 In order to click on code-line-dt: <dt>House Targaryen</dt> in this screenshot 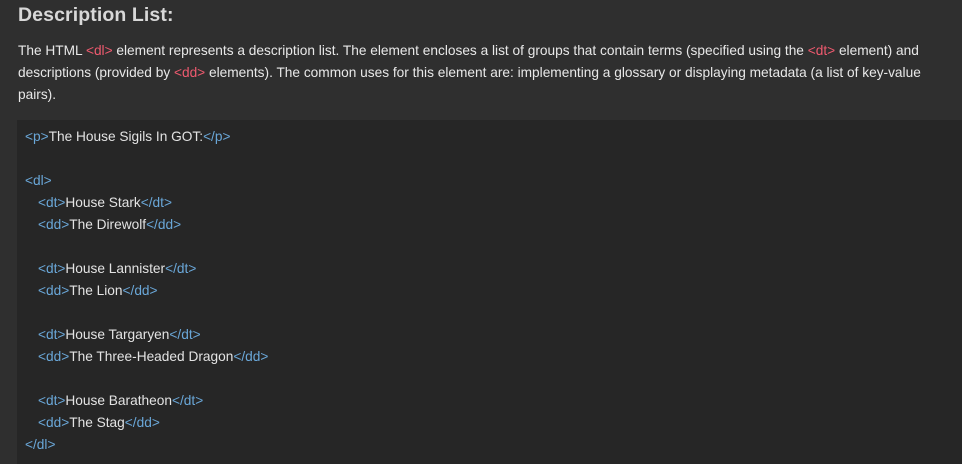, I will do `click(119, 335)`.